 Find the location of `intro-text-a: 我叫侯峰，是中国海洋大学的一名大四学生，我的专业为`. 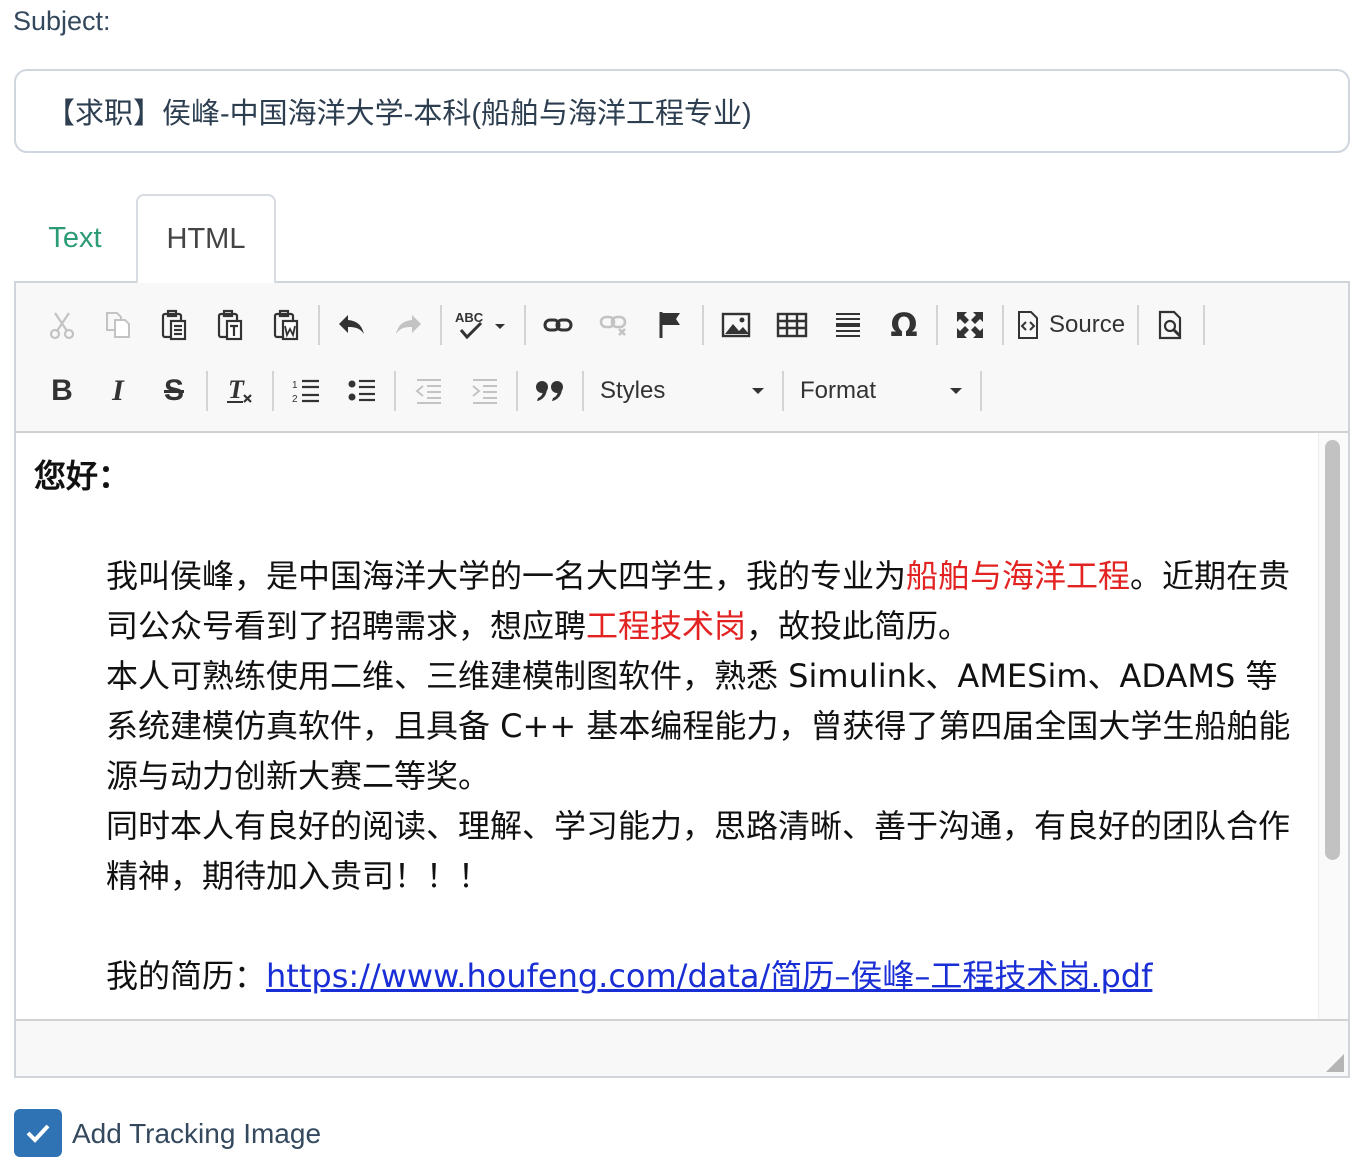

intro-text-a: 我叫侯峰，是中国海洋大学的一名大四学生，我的专业为 is located at coordinates (506, 576).